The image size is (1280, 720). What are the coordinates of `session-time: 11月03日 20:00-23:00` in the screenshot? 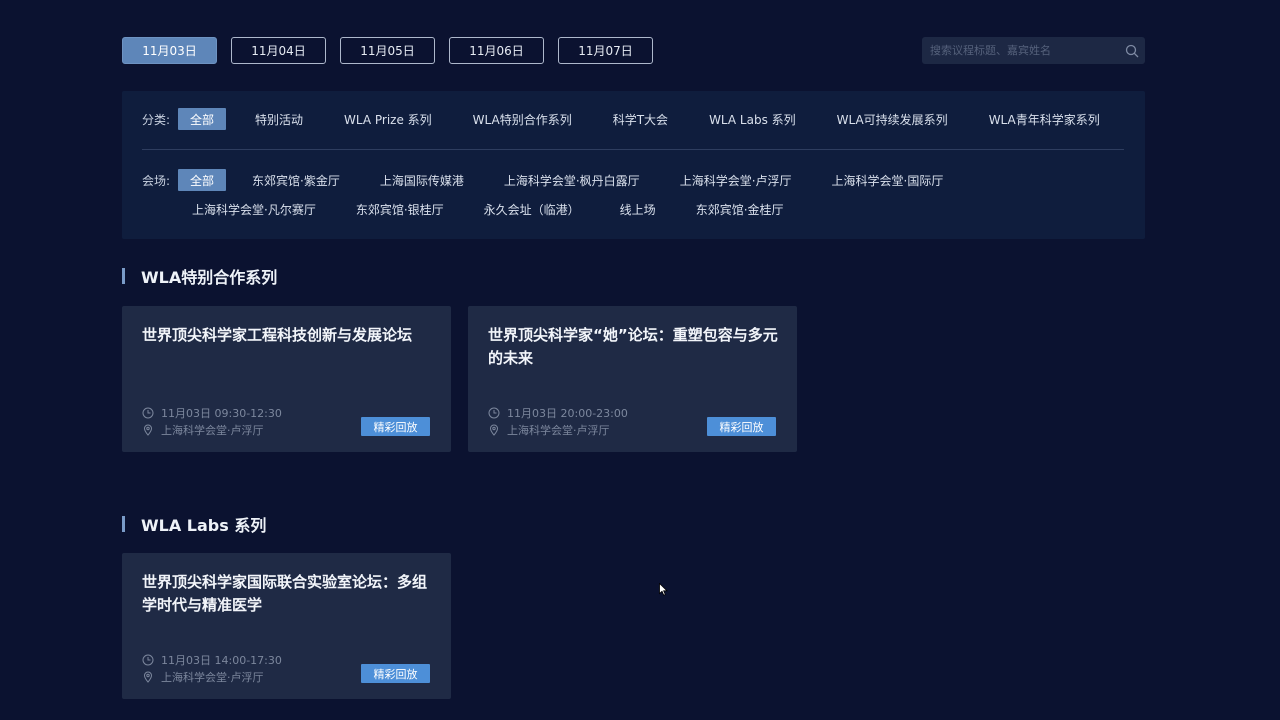 It's located at (558, 413).